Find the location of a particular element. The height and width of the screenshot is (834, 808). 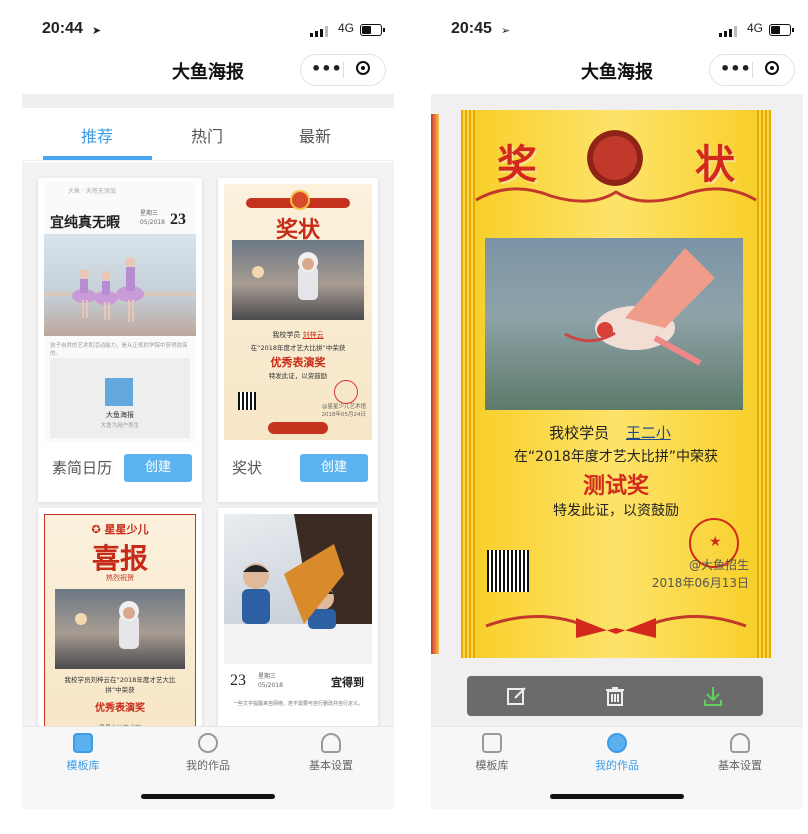

star-logo-icon: ✪ is located at coordinates (96, 529).